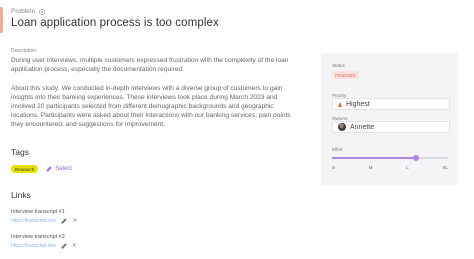 This screenshot has height=259, width=474. I want to click on priority-value: Highest, so click(358, 104).